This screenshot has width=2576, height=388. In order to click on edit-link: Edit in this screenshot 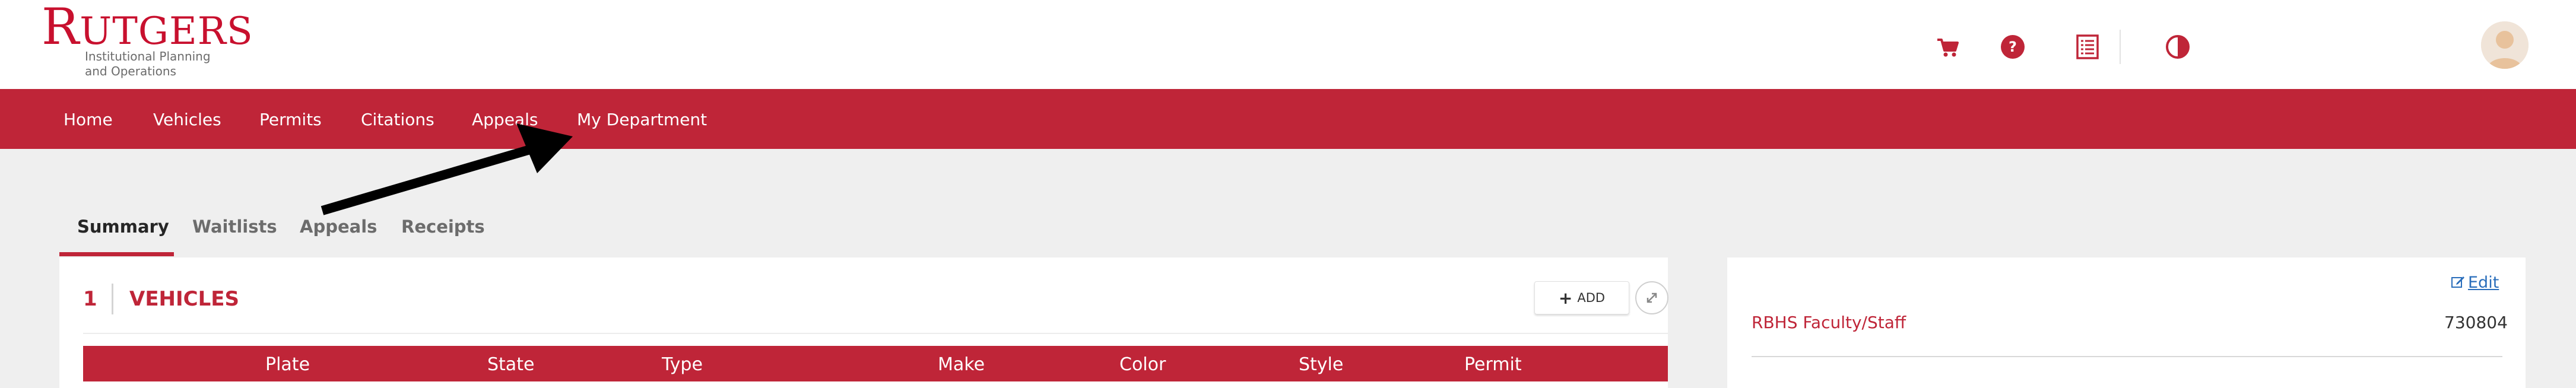, I will do `click(2474, 282)`.